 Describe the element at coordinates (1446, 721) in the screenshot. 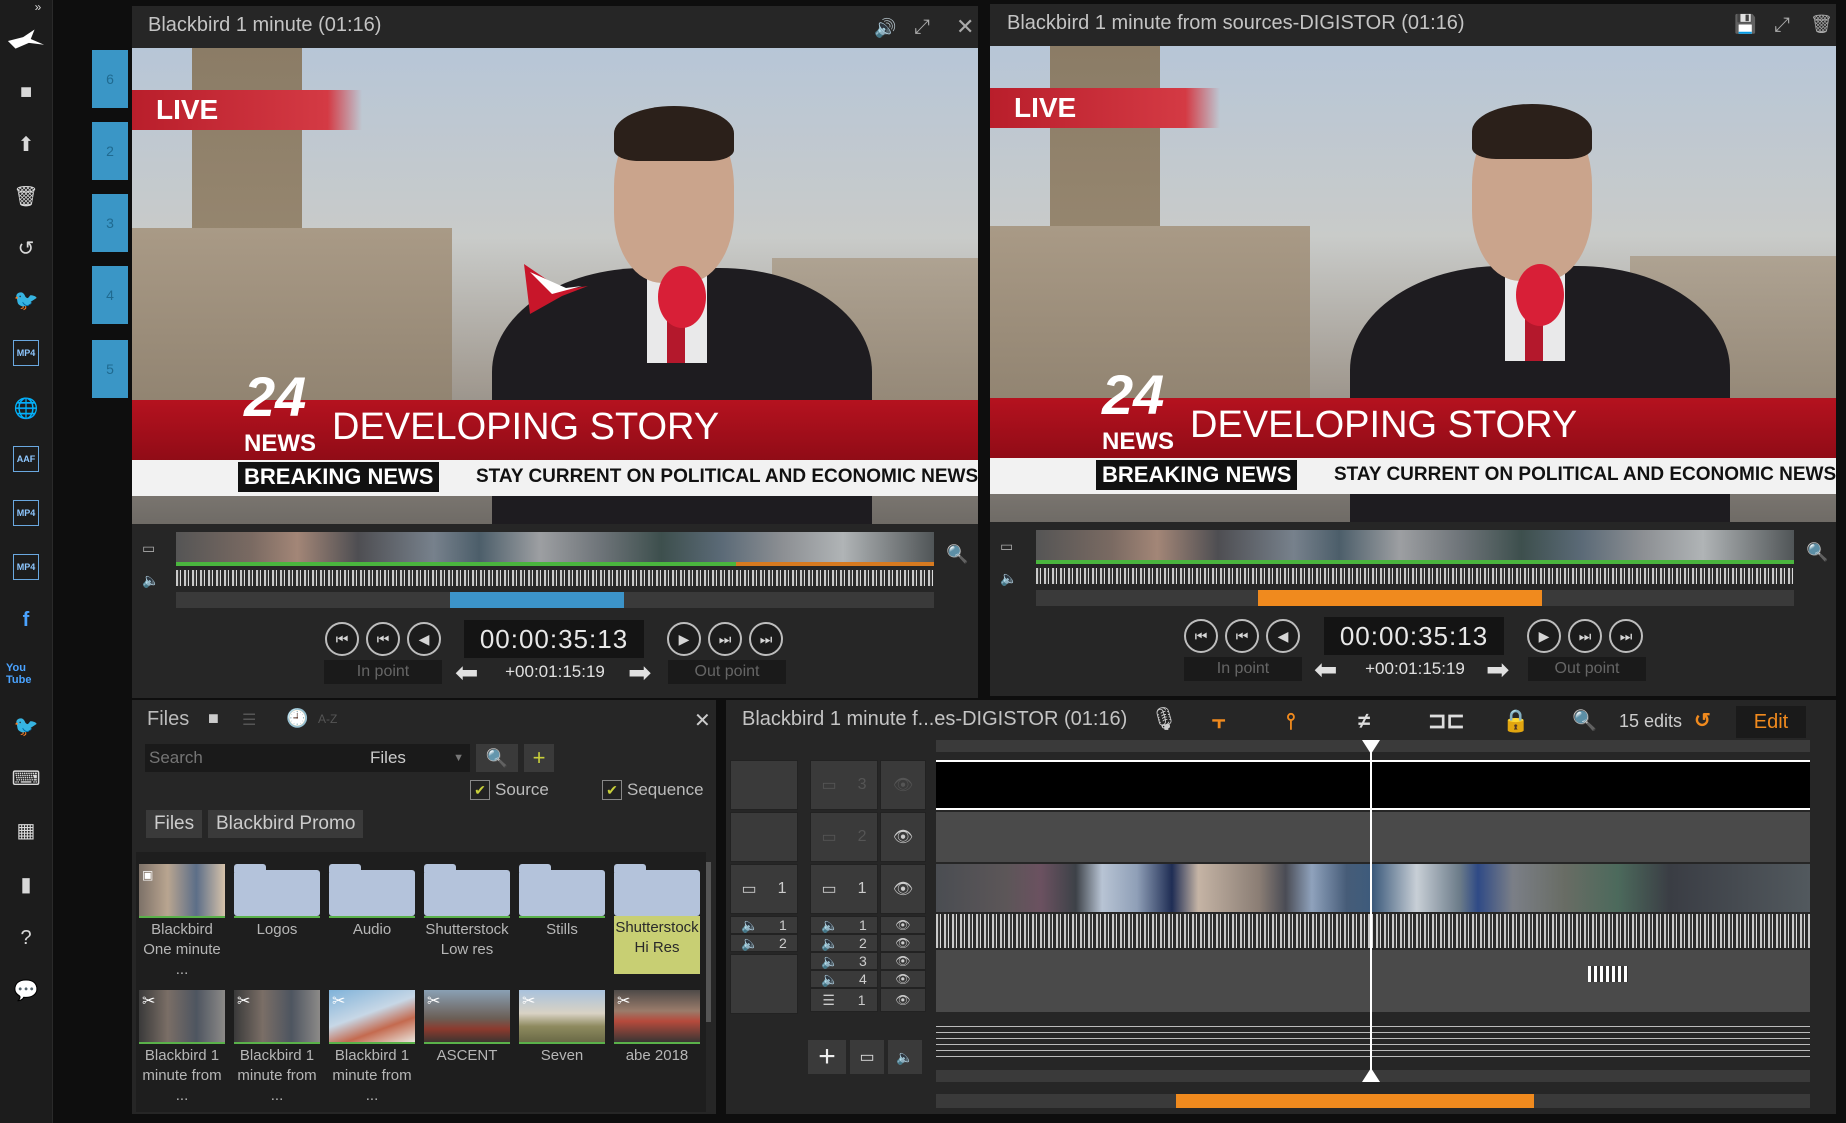

I see `split-icon: ⊐⊏` at that location.